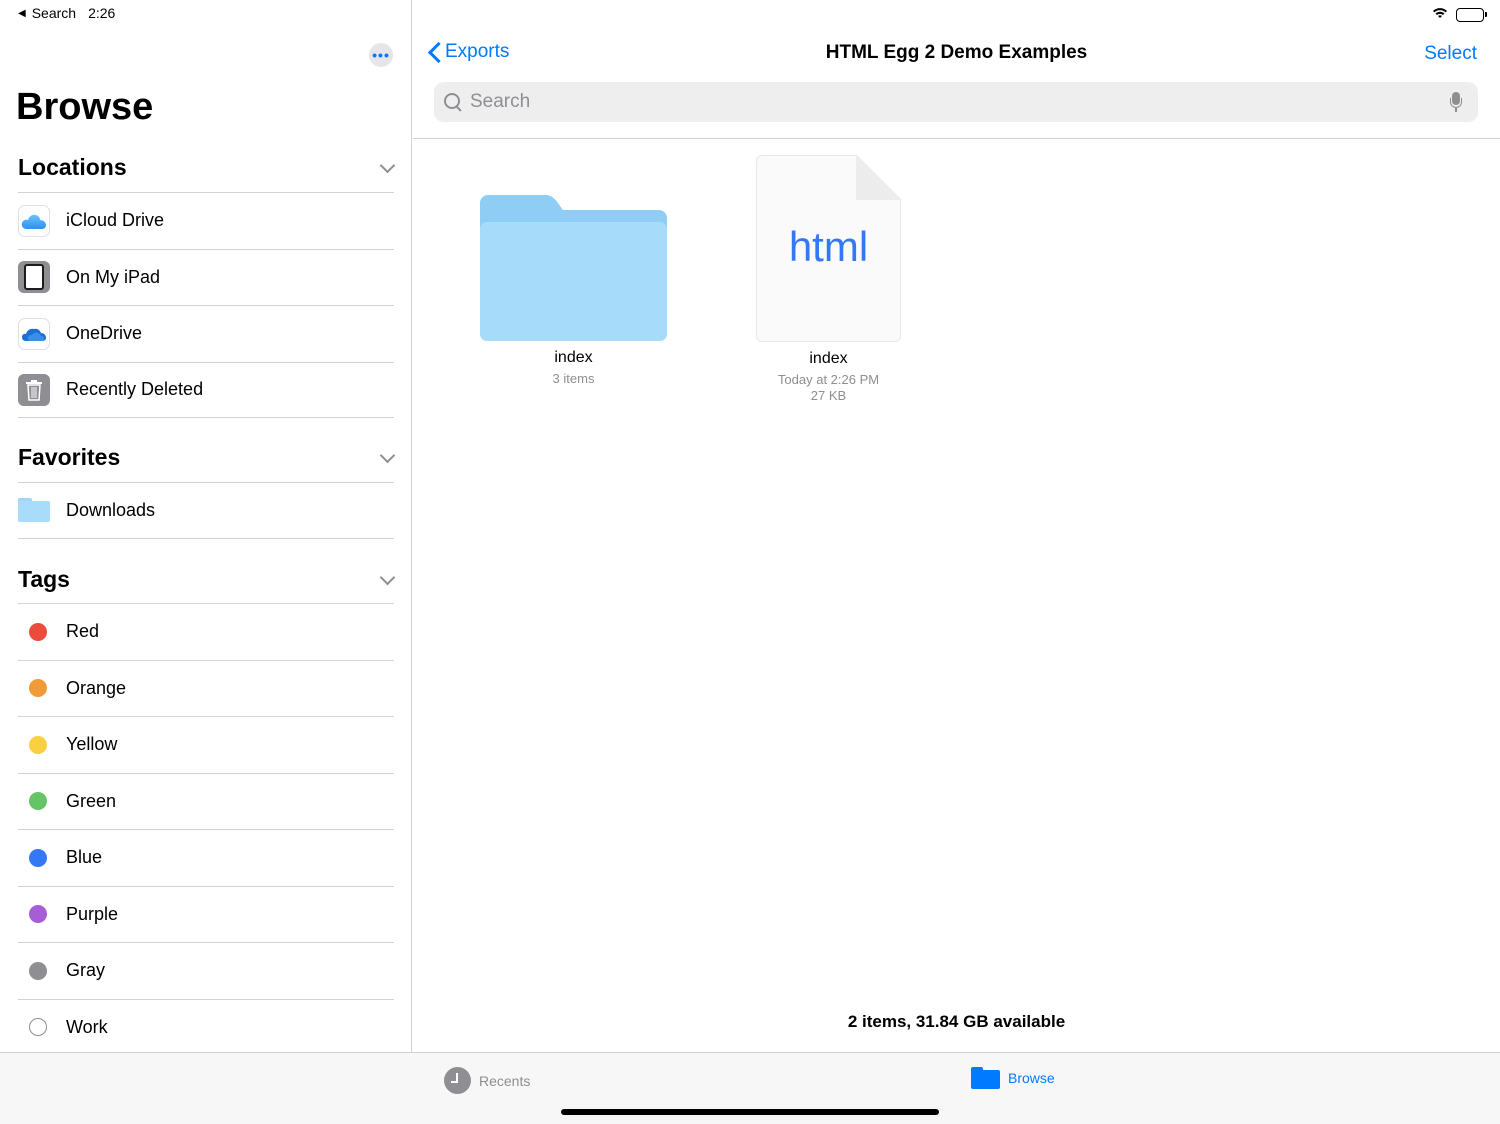 This screenshot has width=1500, height=1124. Describe the element at coordinates (206, 457) in the screenshot. I see `favorites-section-header: Favorites` at that location.